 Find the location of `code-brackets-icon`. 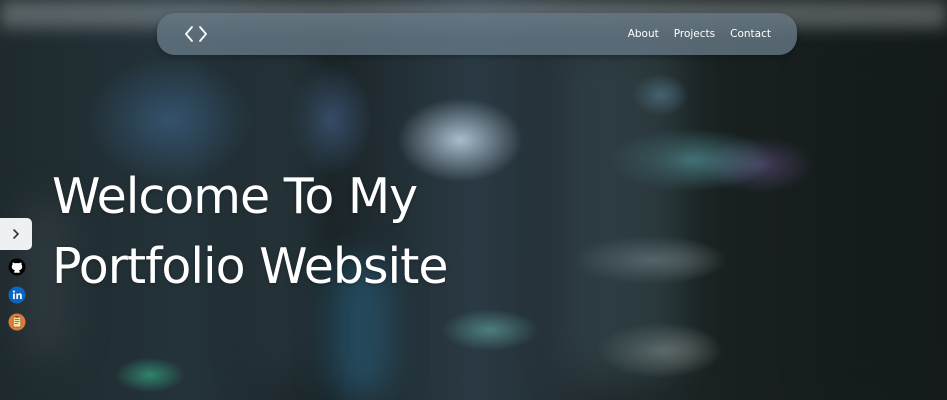

code-brackets-icon is located at coordinates (196, 34).